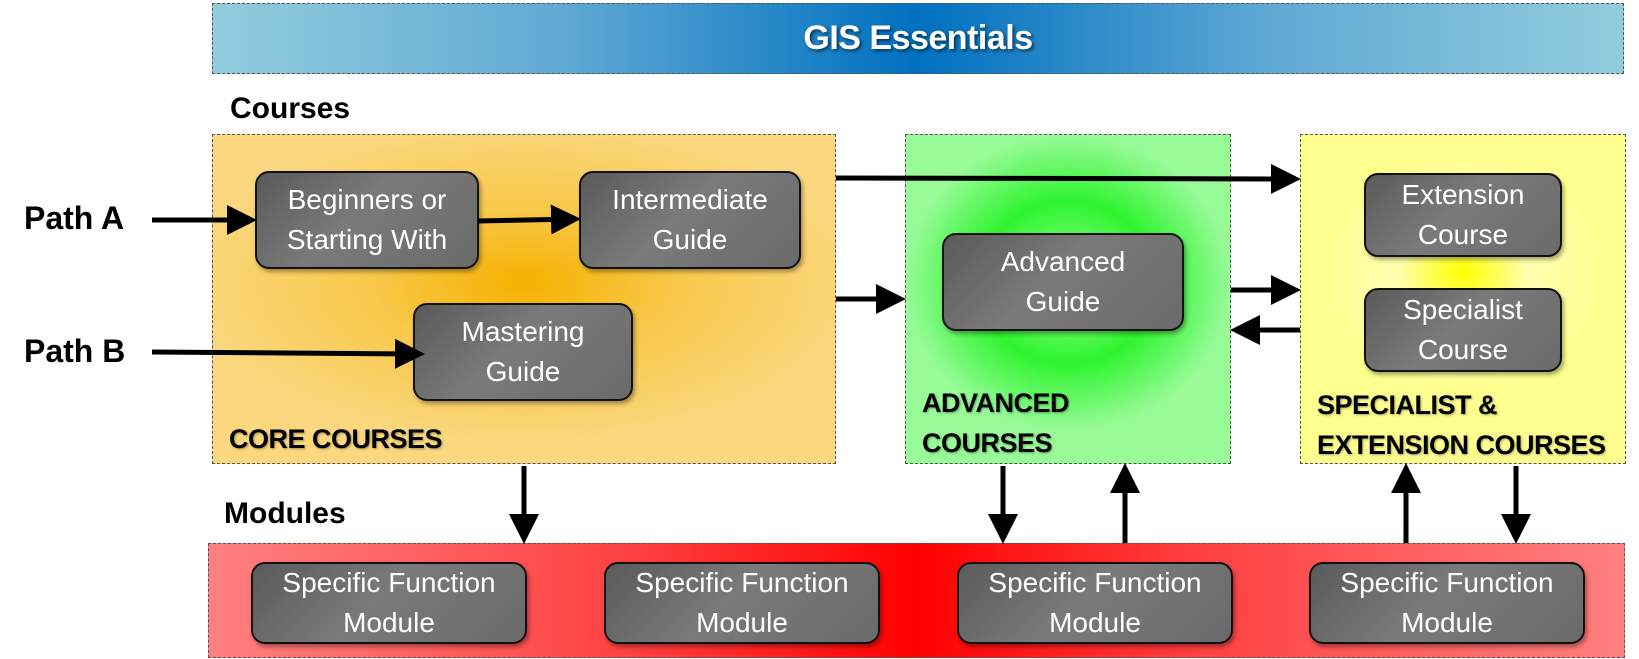 Image resolution: width=1639 pixels, height=659 pixels. I want to click on arrow-core-to-specialist, so click(1068, 178).